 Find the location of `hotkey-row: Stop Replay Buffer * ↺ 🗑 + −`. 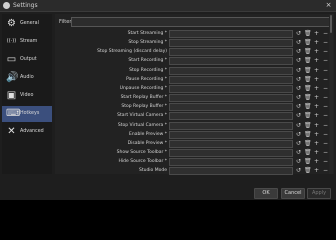

hotkey-row: Stop Replay Buffer * ↺ 🗑 + − is located at coordinates (194, 107).